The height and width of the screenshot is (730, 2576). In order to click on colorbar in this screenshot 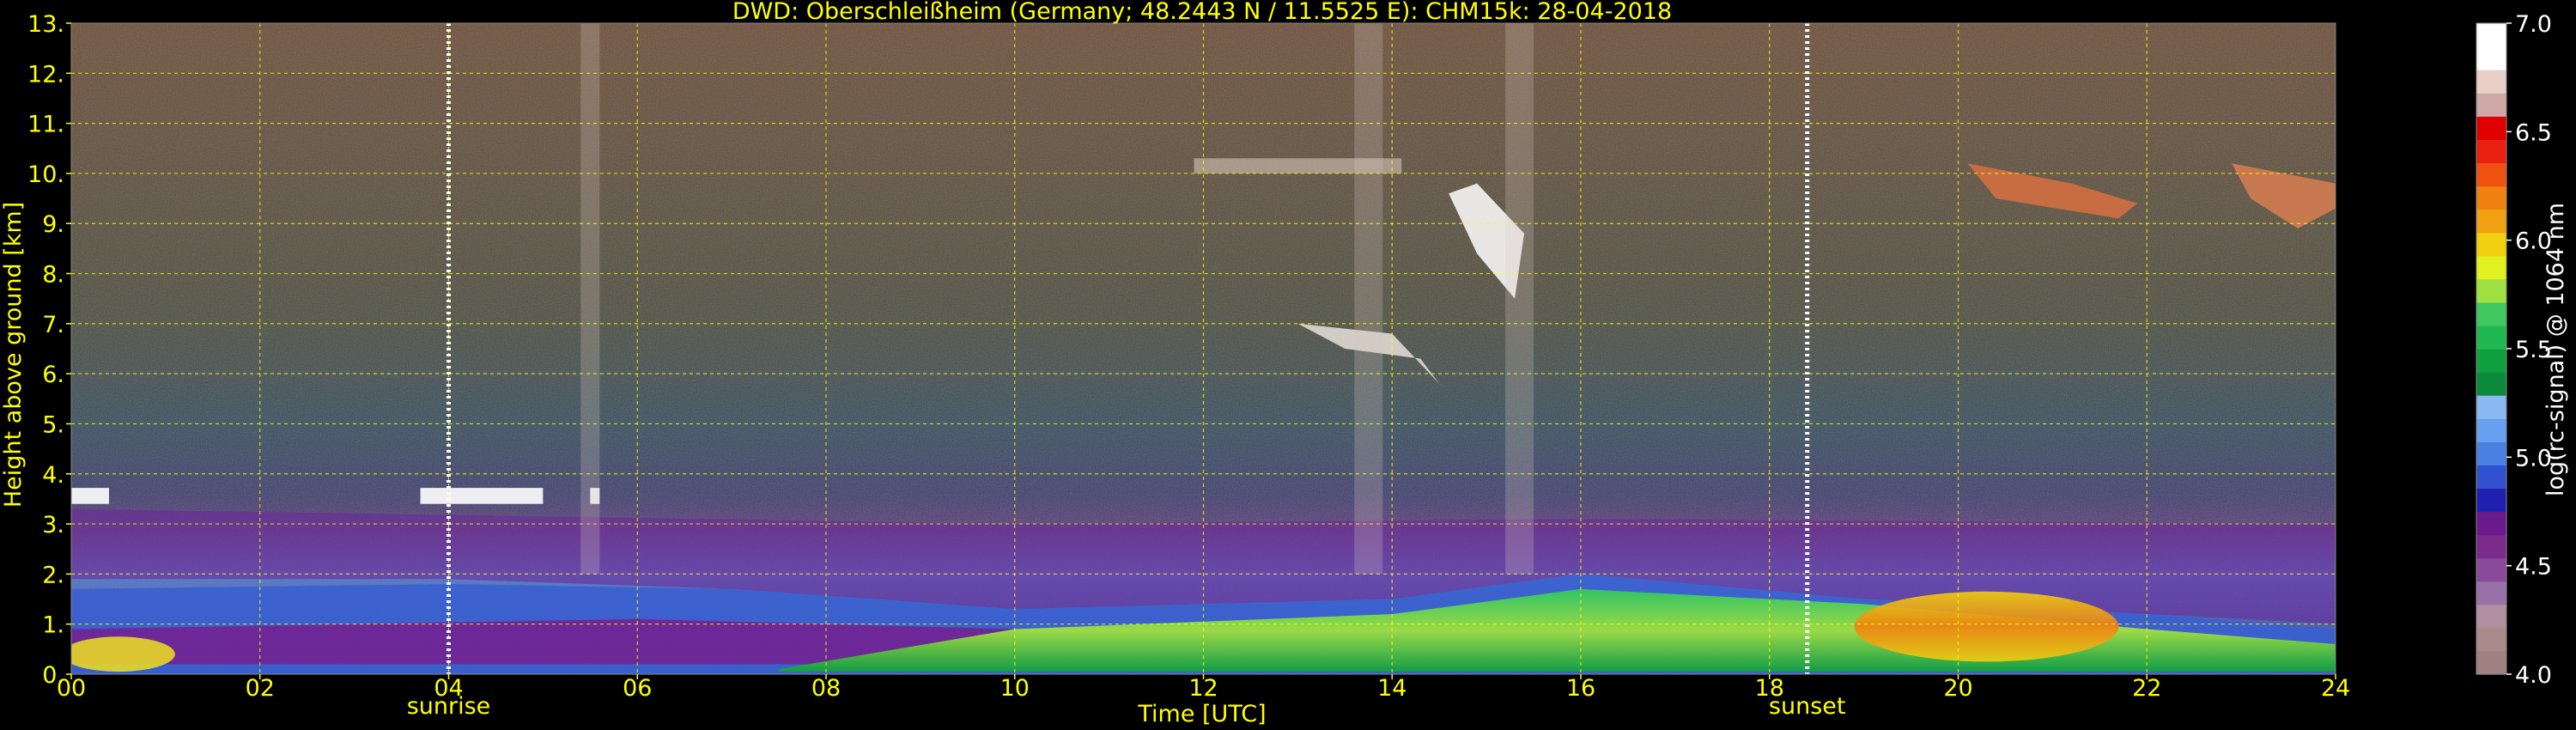, I will do `click(2492, 348)`.